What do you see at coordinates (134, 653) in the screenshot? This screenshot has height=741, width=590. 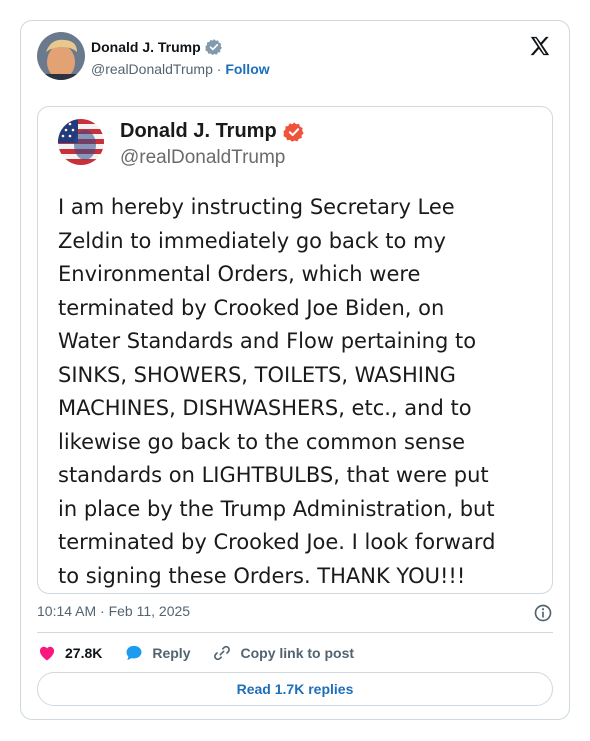 I see `reply-bubble-icon` at bounding box center [134, 653].